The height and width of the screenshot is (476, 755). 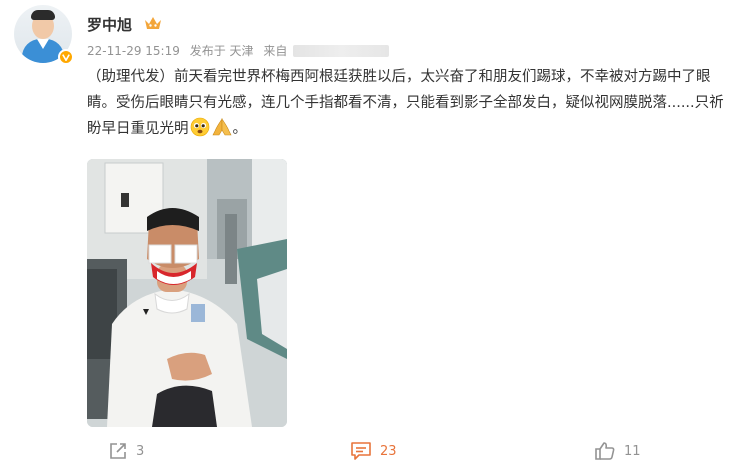 I want to click on share-button: 3, so click(x=126, y=451).